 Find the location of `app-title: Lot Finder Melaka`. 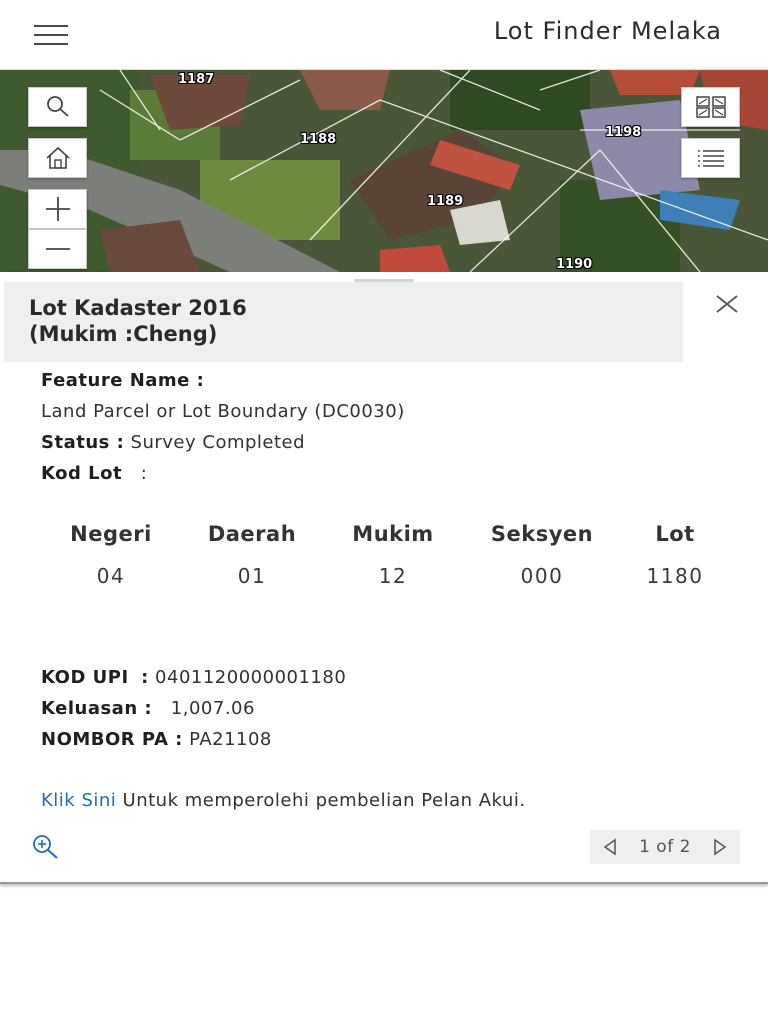

app-title: Lot Finder Melaka is located at coordinates (607, 31).